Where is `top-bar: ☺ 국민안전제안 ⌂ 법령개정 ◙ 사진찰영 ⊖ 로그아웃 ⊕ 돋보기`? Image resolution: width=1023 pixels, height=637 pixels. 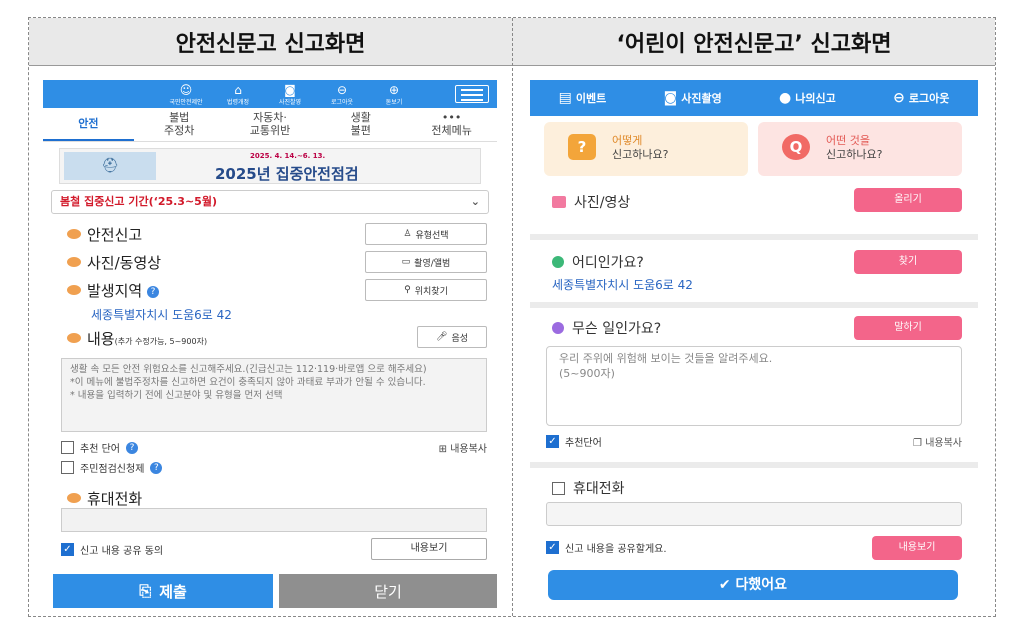 top-bar: ☺ 국민안전제안 ⌂ 법령개정 ◙ 사진찰영 ⊖ 로그아웃 ⊕ 돋보기 is located at coordinates (270, 94).